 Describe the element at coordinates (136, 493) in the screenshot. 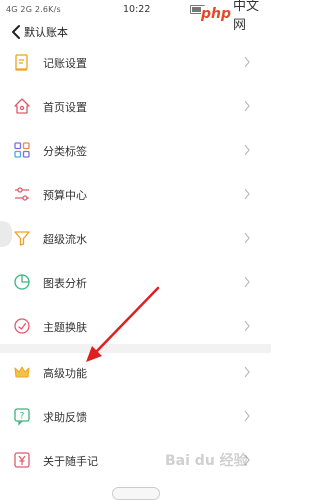

I see `home-button` at that location.